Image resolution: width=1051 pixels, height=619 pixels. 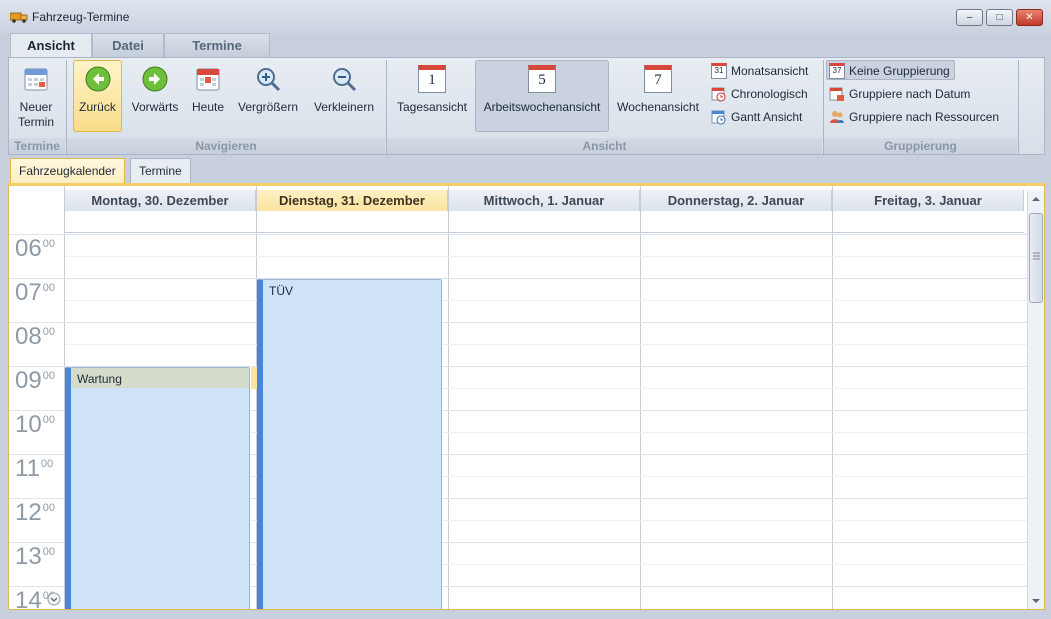 What do you see at coordinates (155, 79) in the screenshot?
I see `arrow-right-icon` at bounding box center [155, 79].